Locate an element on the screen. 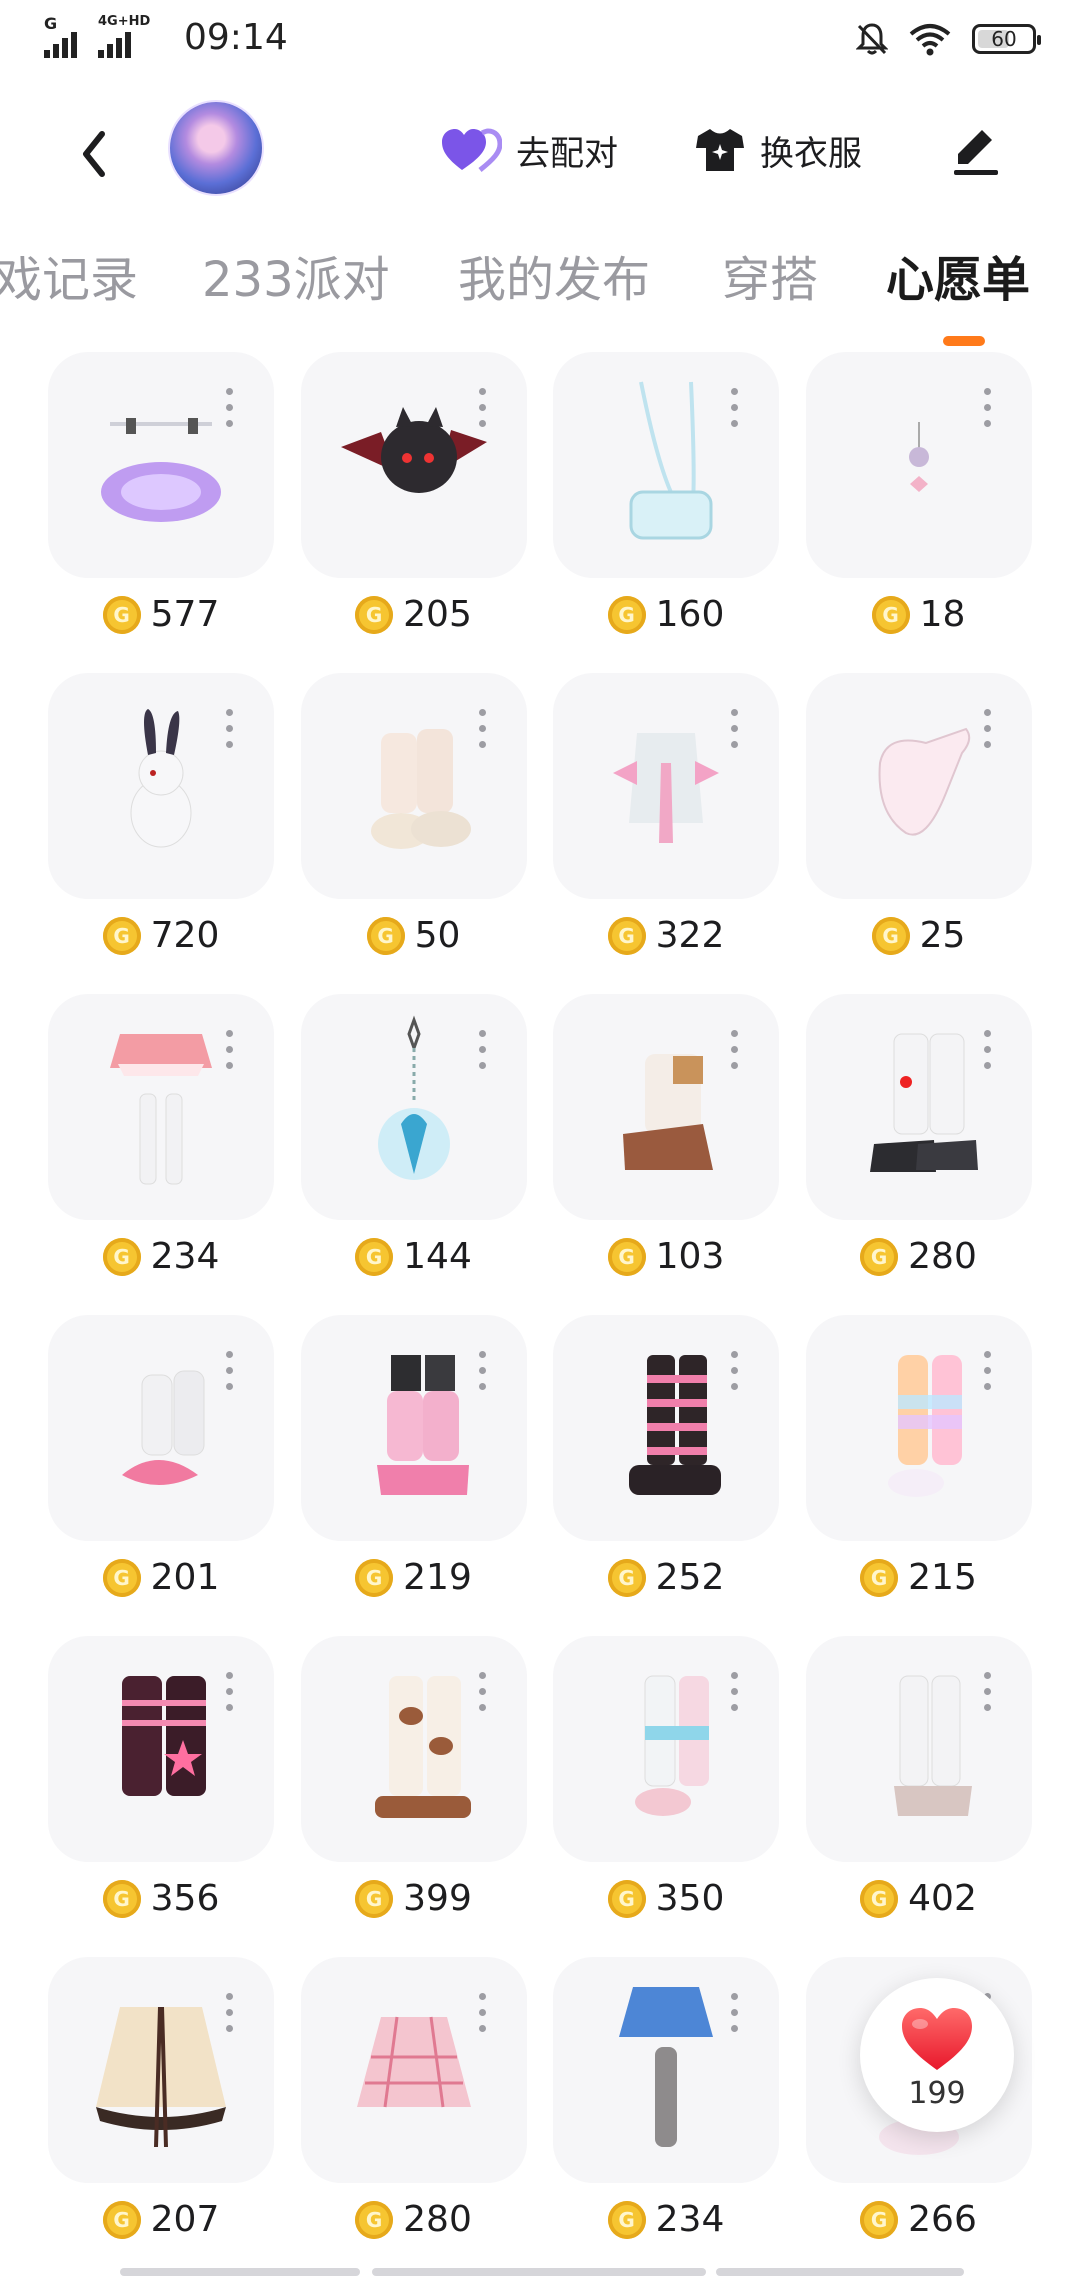  price-value: 144 is located at coordinates (437, 1256).